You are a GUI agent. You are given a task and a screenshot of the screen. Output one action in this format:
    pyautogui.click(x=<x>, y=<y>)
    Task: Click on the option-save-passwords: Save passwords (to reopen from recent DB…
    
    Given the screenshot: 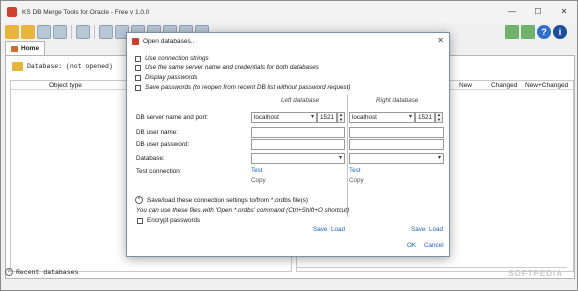 What is the action you would take?
    pyautogui.click(x=242, y=87)
    